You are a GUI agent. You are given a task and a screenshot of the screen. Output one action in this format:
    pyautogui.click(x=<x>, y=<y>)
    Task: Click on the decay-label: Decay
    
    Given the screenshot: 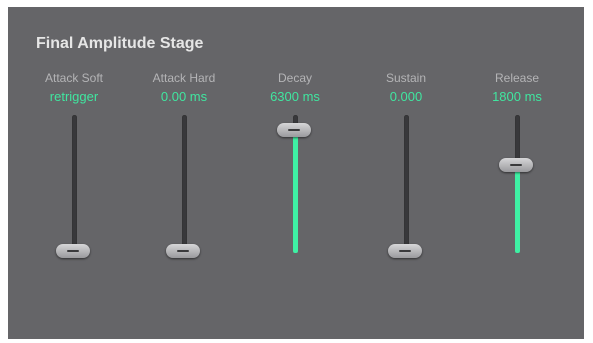 What is the action you would take?
    pyautogui.click(x=294, y=78)
    